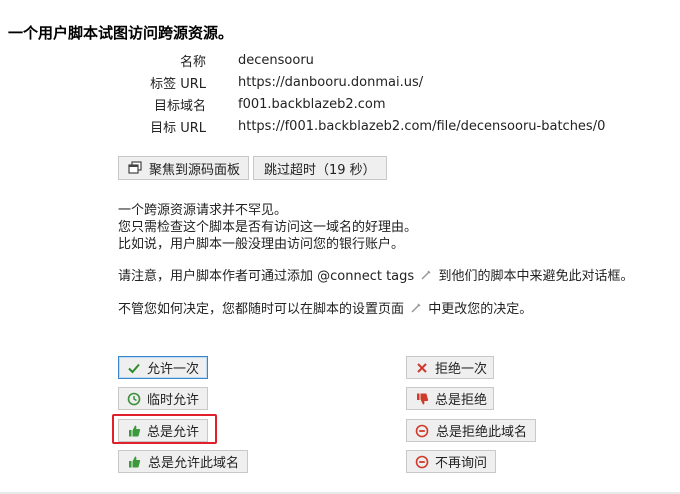 The height and width of the screenshot is (494, 680). Describe the element at coordinates (134, 368) in the screenshot. I see `check-icon` at that location.